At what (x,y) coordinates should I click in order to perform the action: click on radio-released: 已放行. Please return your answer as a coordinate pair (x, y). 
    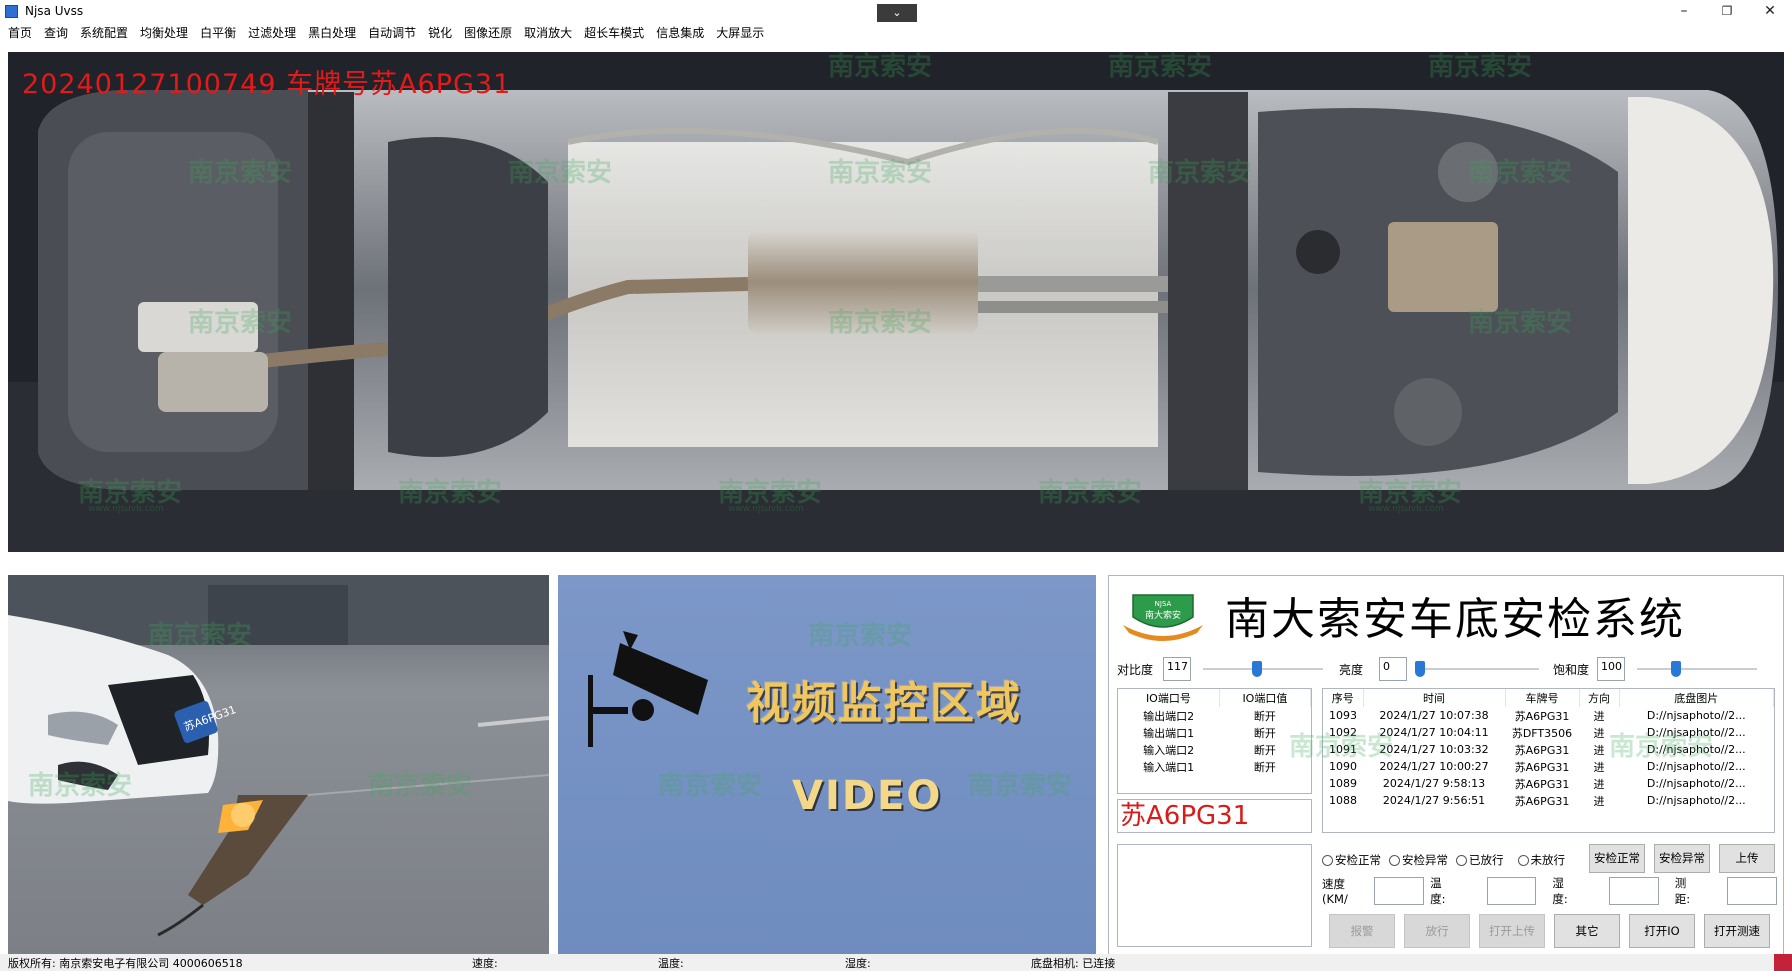
    Looking at the image, I should click on (1480, 860).